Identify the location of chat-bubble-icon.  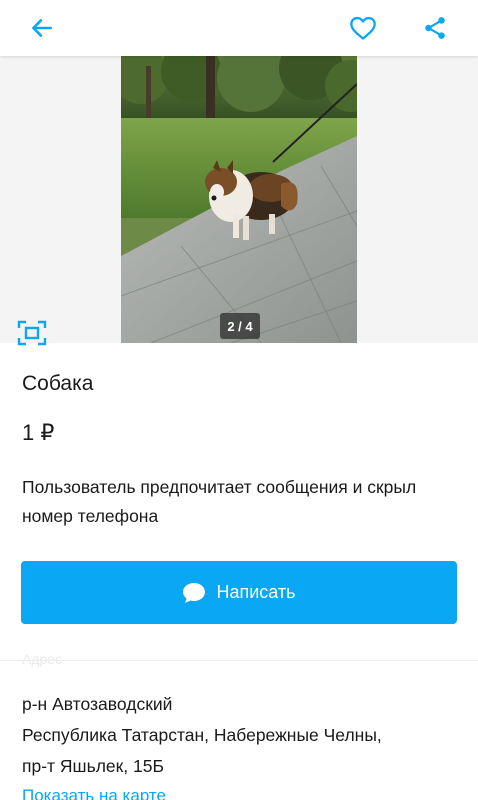
(194, 593).